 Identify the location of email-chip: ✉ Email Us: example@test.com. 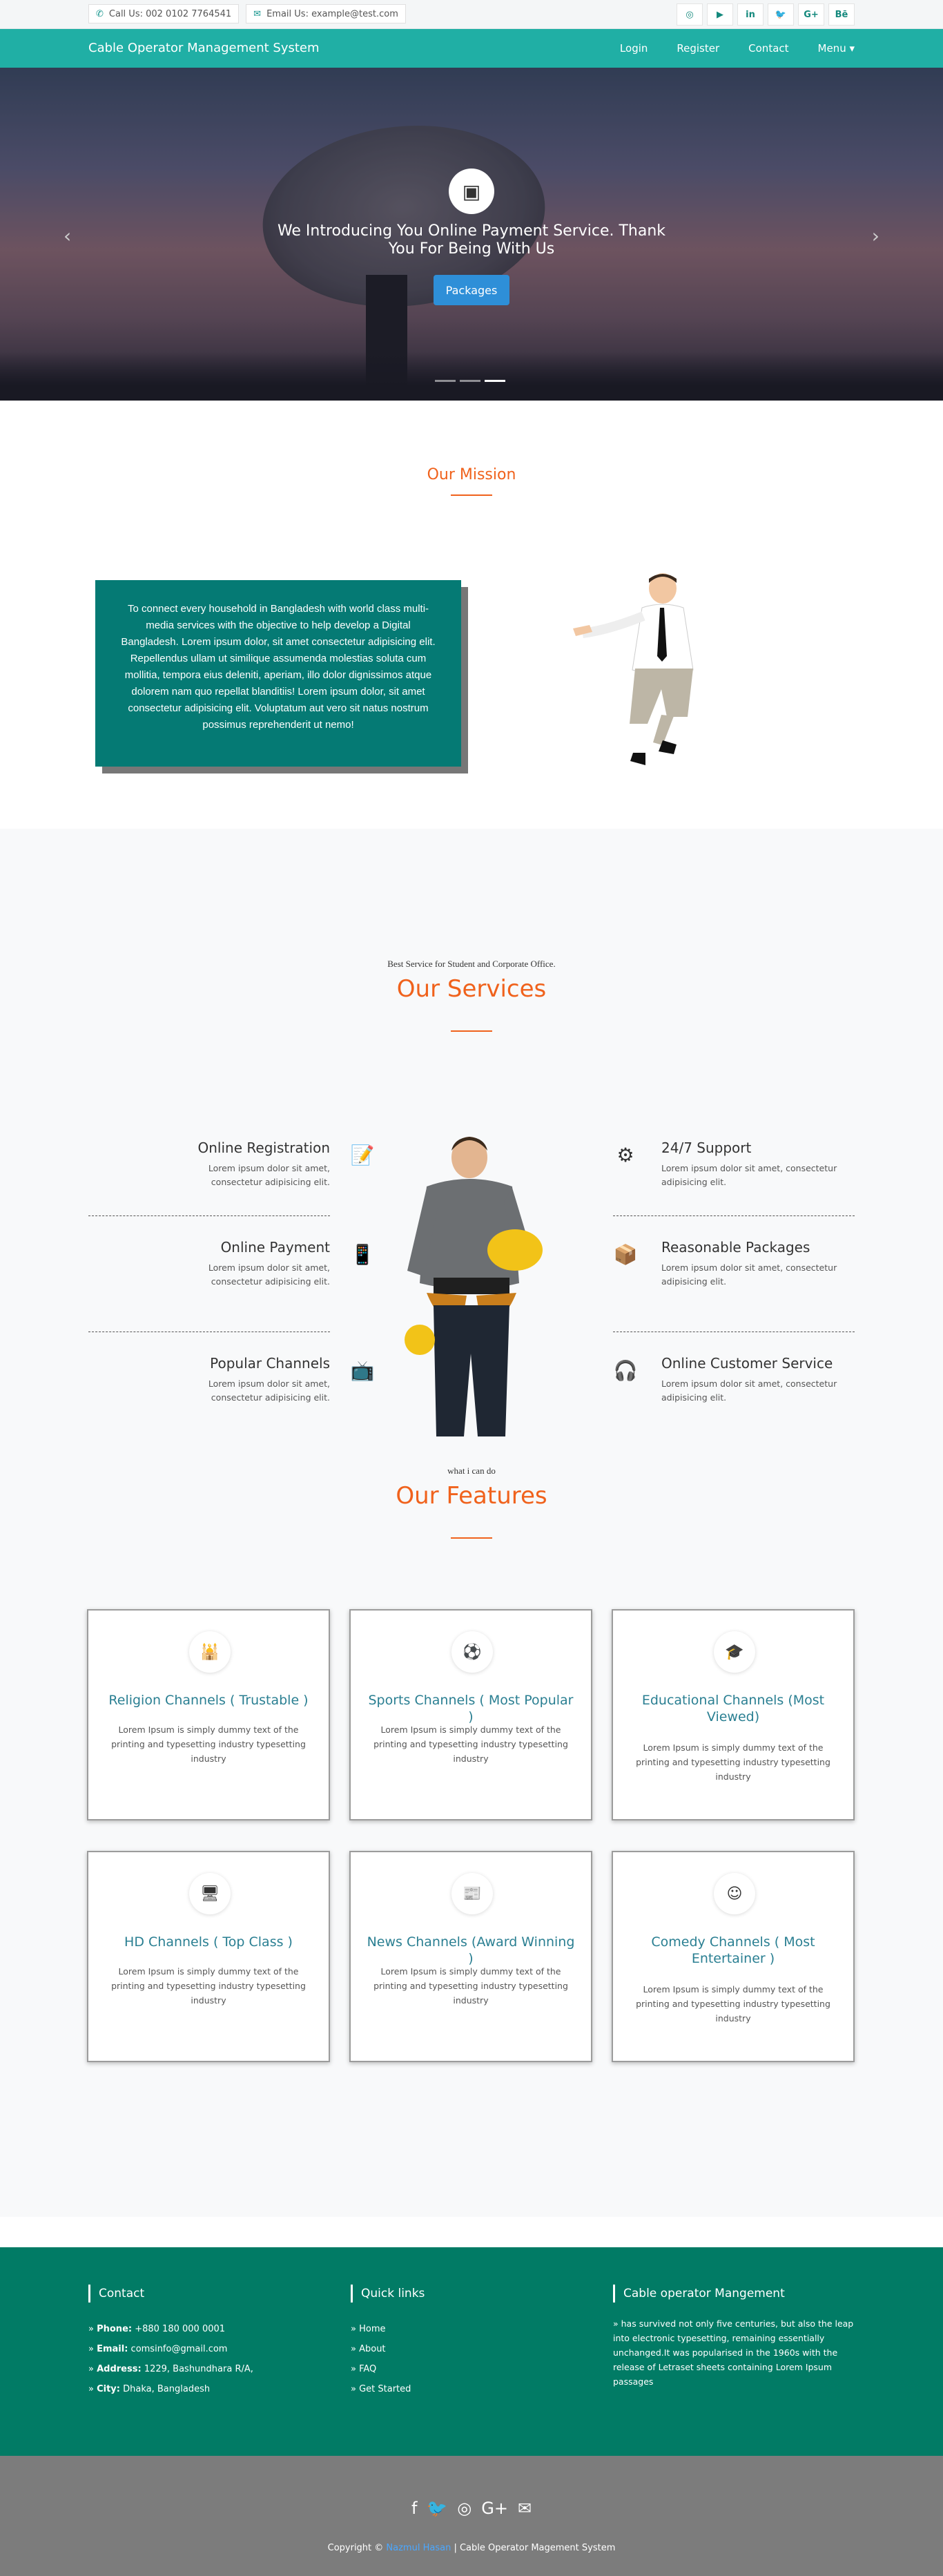
(326, 13).